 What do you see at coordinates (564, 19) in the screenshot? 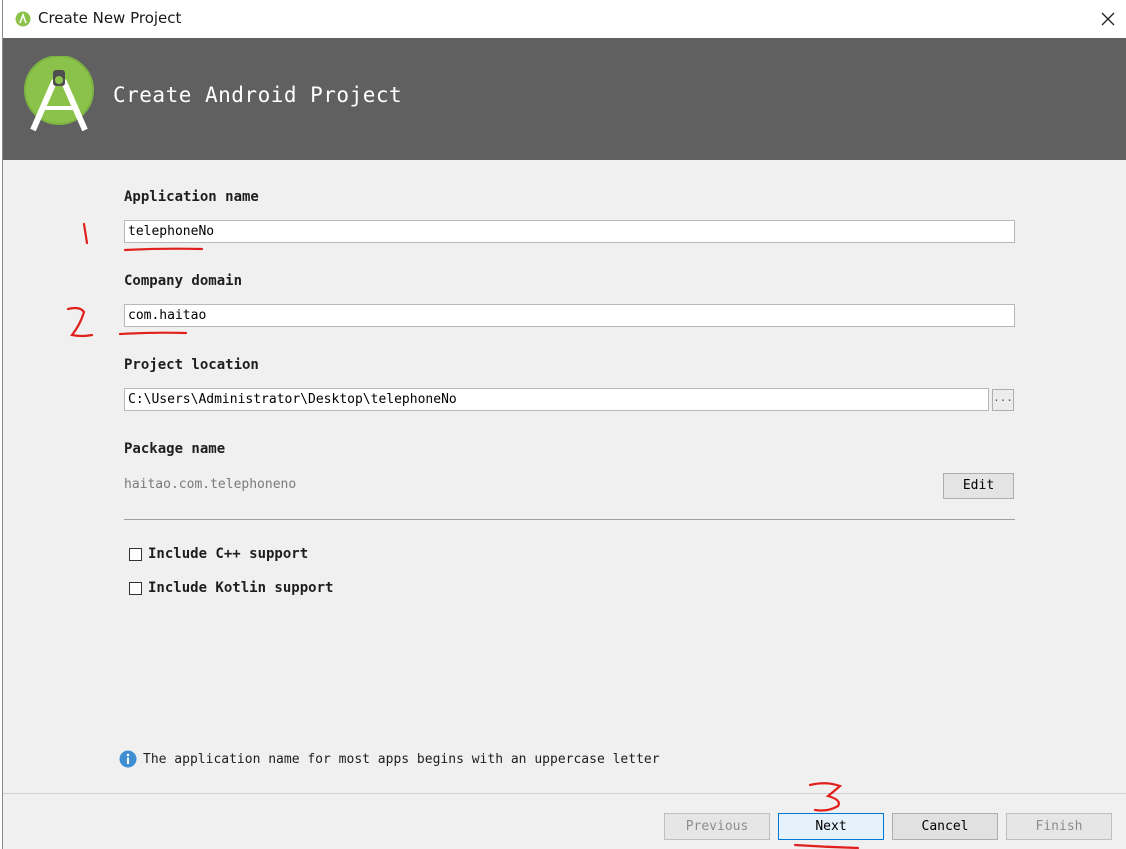
I see `title-bar: Create New Project` at bounding box center [564, 19].